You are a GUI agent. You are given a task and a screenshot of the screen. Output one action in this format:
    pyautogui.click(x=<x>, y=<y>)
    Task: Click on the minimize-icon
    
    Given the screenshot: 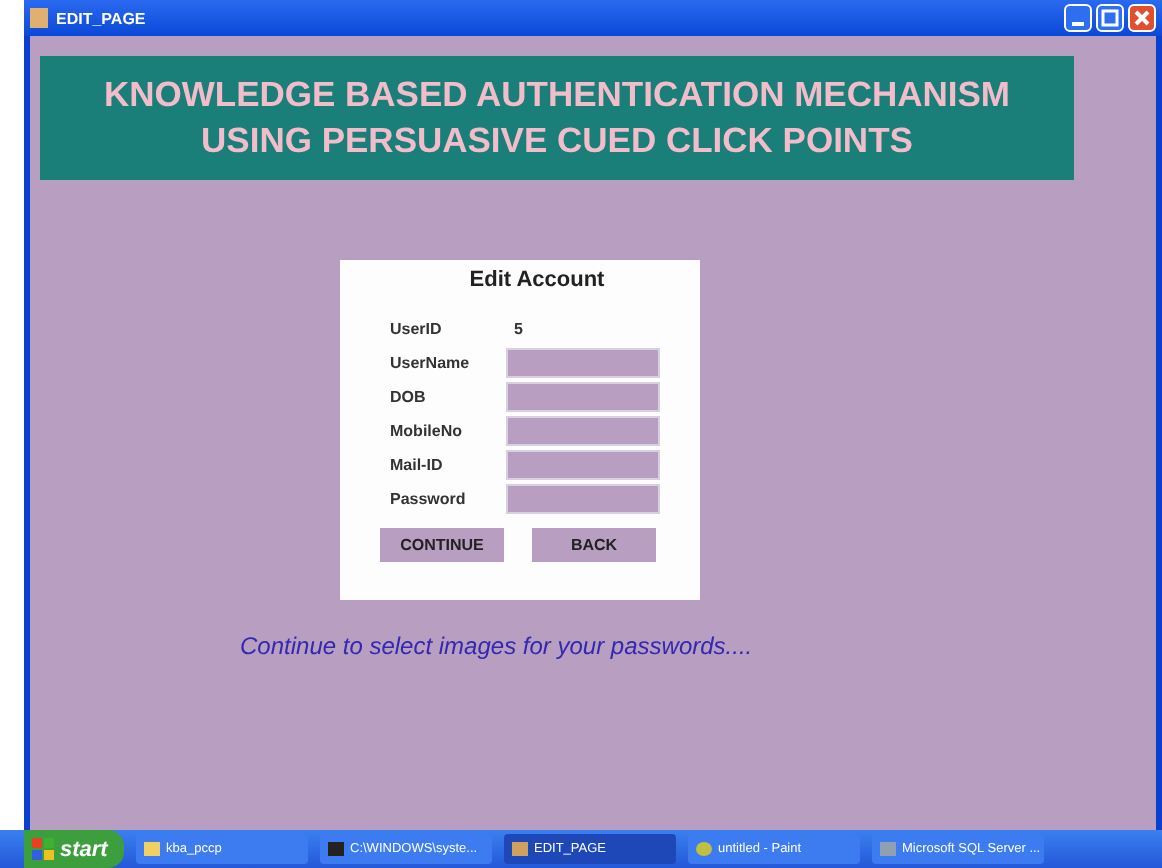 What is the action you would take?
    pyautogui.click(x=1078, y=24)
    